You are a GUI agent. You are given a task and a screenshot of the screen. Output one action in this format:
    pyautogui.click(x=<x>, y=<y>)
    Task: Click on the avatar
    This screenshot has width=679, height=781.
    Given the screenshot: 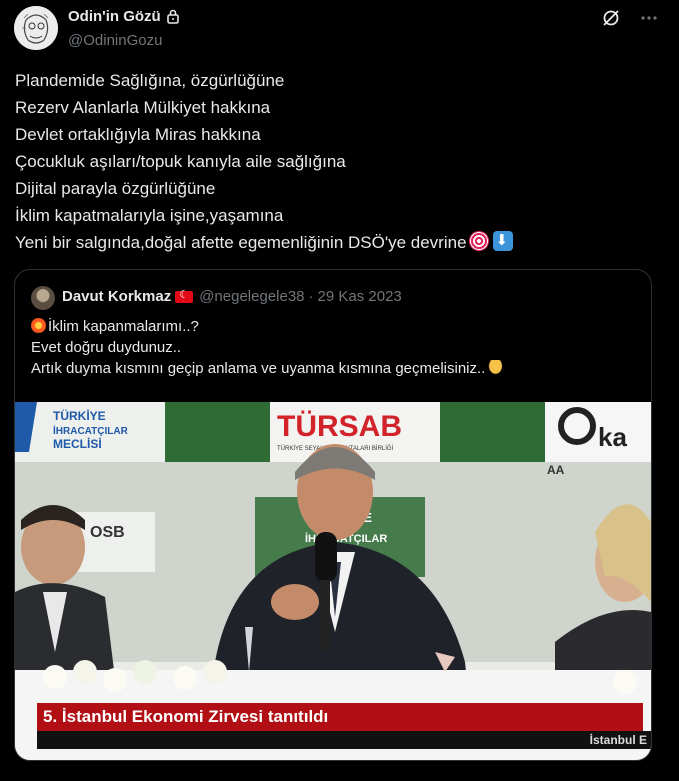 What is the action you would take?
    pyautogui.click(x=36, y=28)
    